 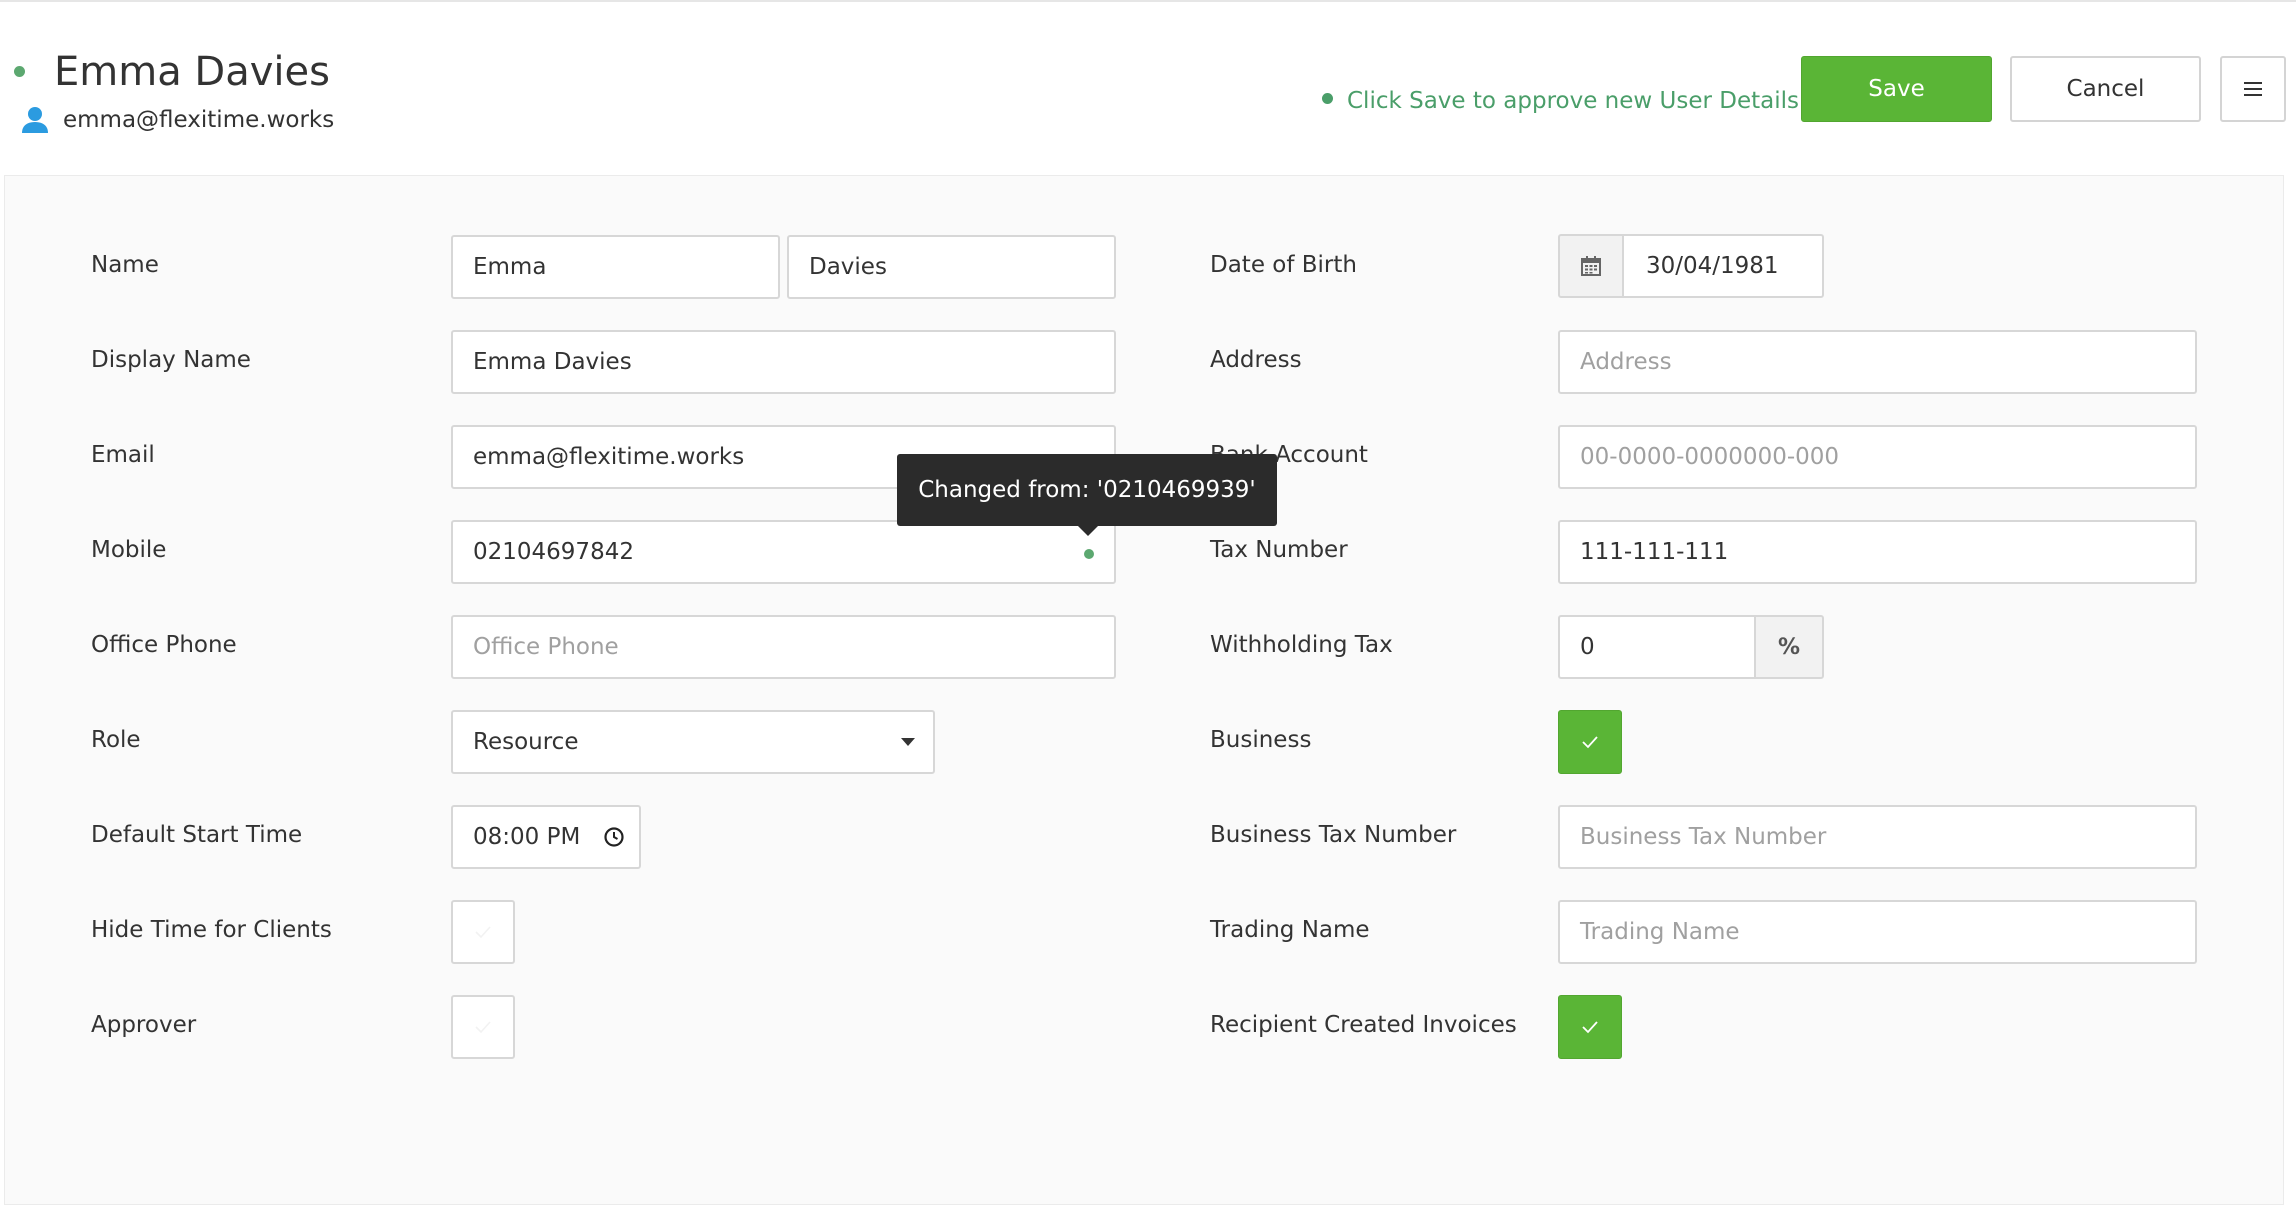 What do you see at coordinates (1279, 550) in the screenshot?
I see `tax-number-label: Tax Number` at bounding box center [1279, 550].